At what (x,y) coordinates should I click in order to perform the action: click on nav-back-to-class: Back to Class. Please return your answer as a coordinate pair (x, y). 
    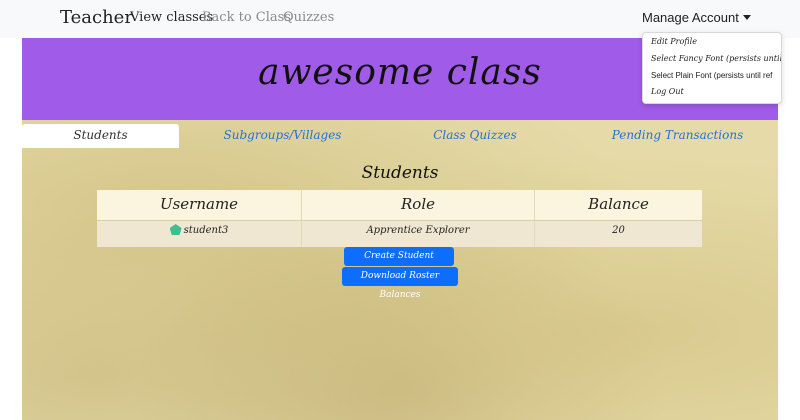
    Looking at the image, I should click on (246, 17).